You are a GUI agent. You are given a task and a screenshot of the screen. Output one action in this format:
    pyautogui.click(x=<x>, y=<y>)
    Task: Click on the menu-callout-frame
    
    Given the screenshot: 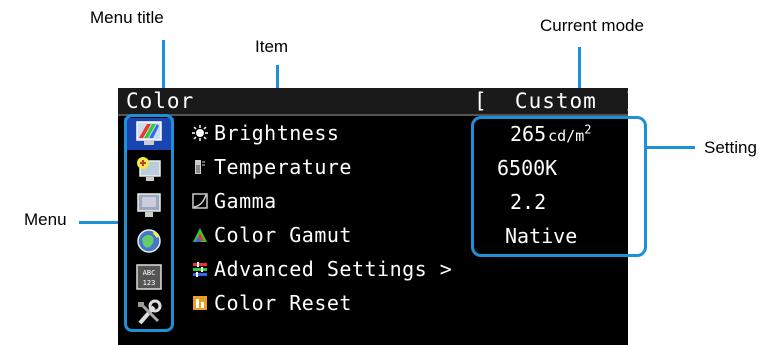 What is the action you would take?
    pyautogui.click(x=149, y=223)
    